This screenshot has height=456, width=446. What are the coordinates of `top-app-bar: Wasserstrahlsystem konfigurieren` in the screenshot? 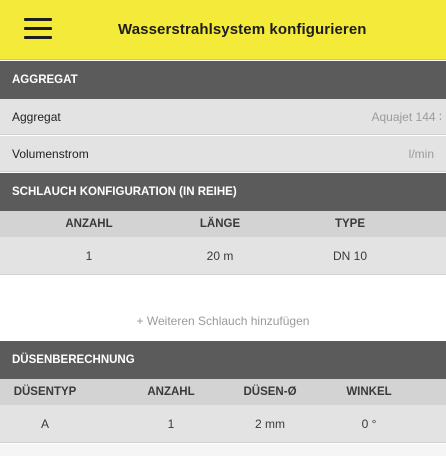 It's located at (223, 30).